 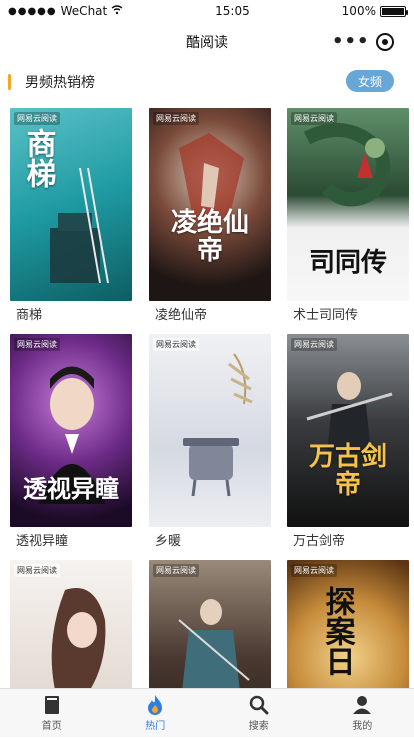 What do you see at coordinates (210, 313) in the screenshot?
I see `book-title: 凌绝仙帝` at bounding box center [210, 313].